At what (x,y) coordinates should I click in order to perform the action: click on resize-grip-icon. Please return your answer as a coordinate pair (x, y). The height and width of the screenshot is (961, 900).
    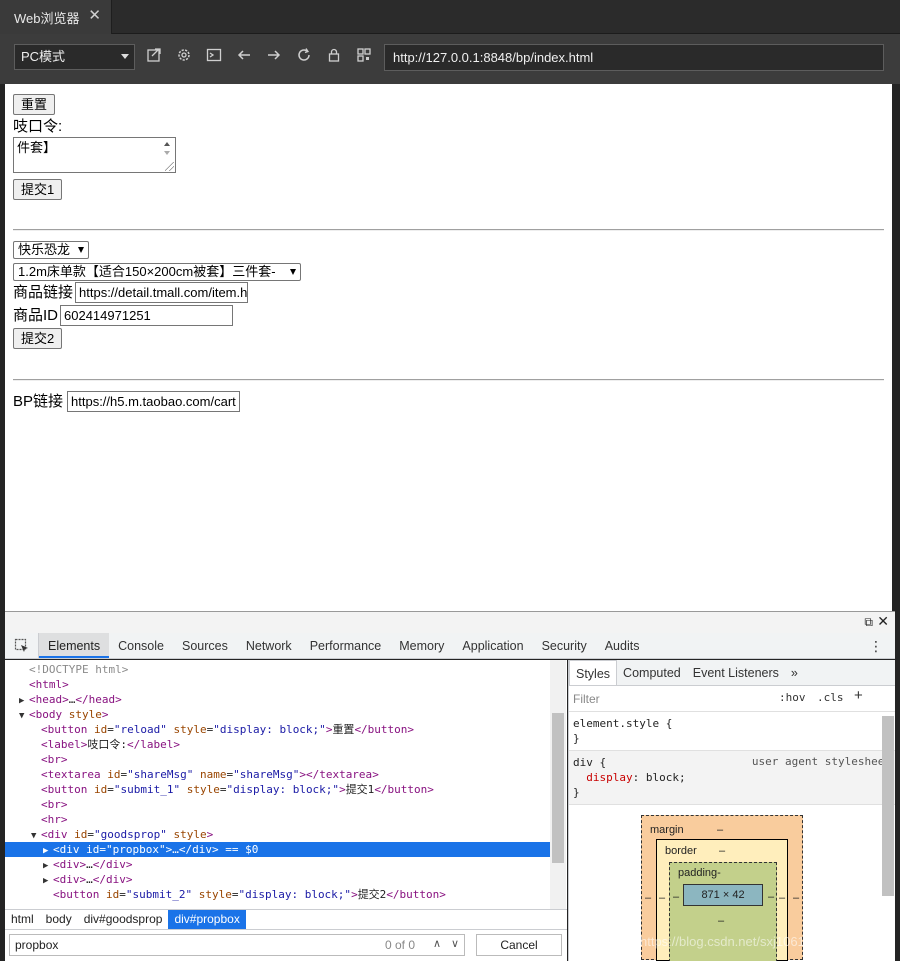
    Looking at the image, I should click on (169, 166).